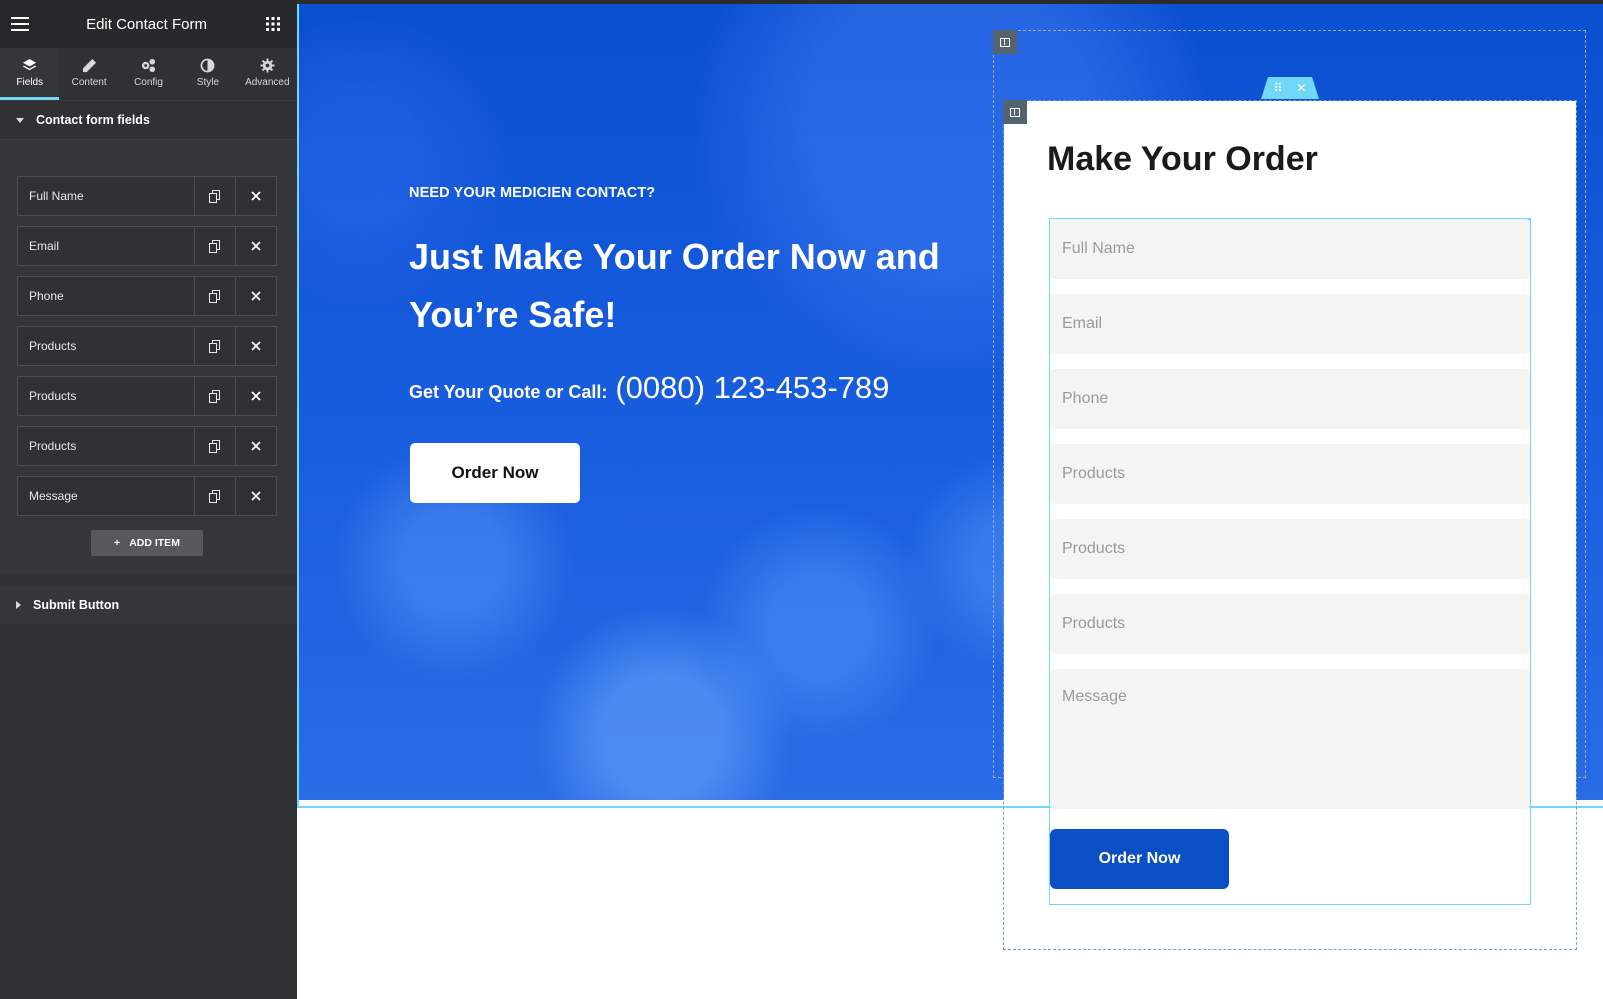 The height and width of the screenshot is (999, 1603). What do you see at coordinates (207, 65) in the screenshot?
I see `contrast-icon` at bounding box center [207, 65].